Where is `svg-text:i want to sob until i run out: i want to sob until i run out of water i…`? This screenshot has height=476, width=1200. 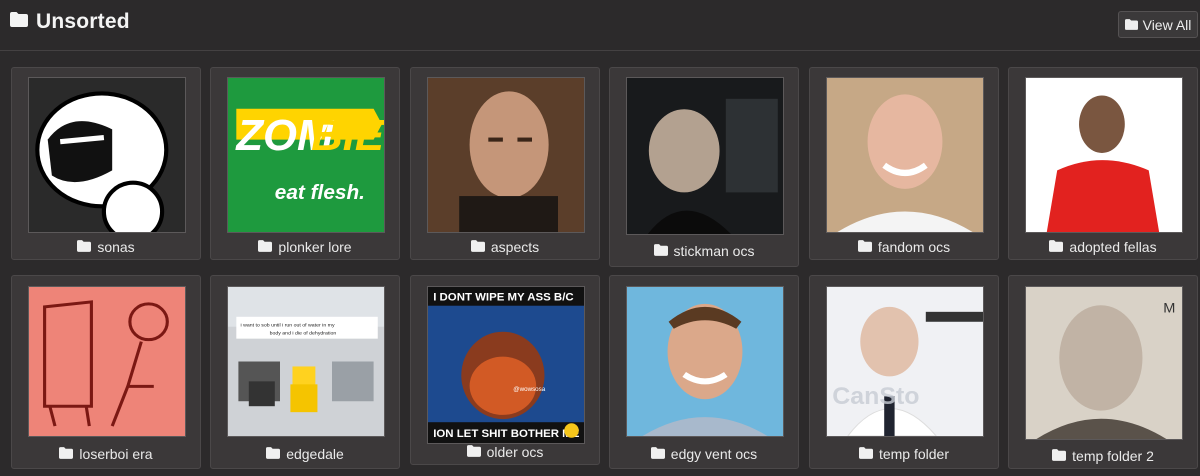 svg-text:i want to sob until i run out: i want to sob until i run out of water i… is located at coordinates (287, 326).